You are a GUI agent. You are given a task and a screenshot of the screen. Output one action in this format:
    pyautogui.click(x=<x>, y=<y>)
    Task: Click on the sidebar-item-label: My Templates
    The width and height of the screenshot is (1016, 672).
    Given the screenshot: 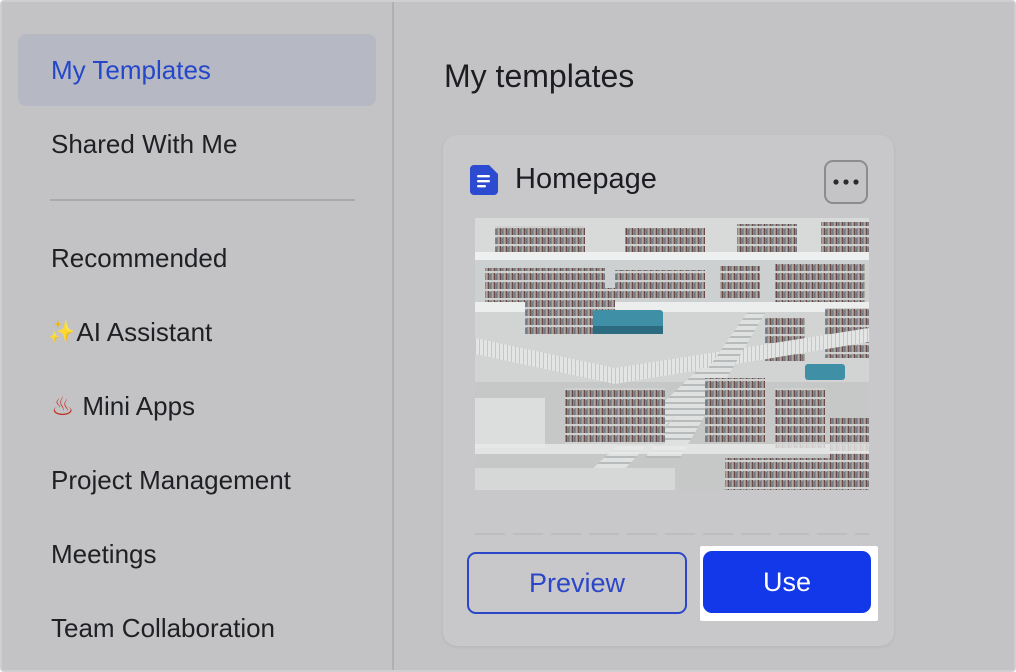 What is the action you would take?
    pyautogui.click(x=131, y=69)
    